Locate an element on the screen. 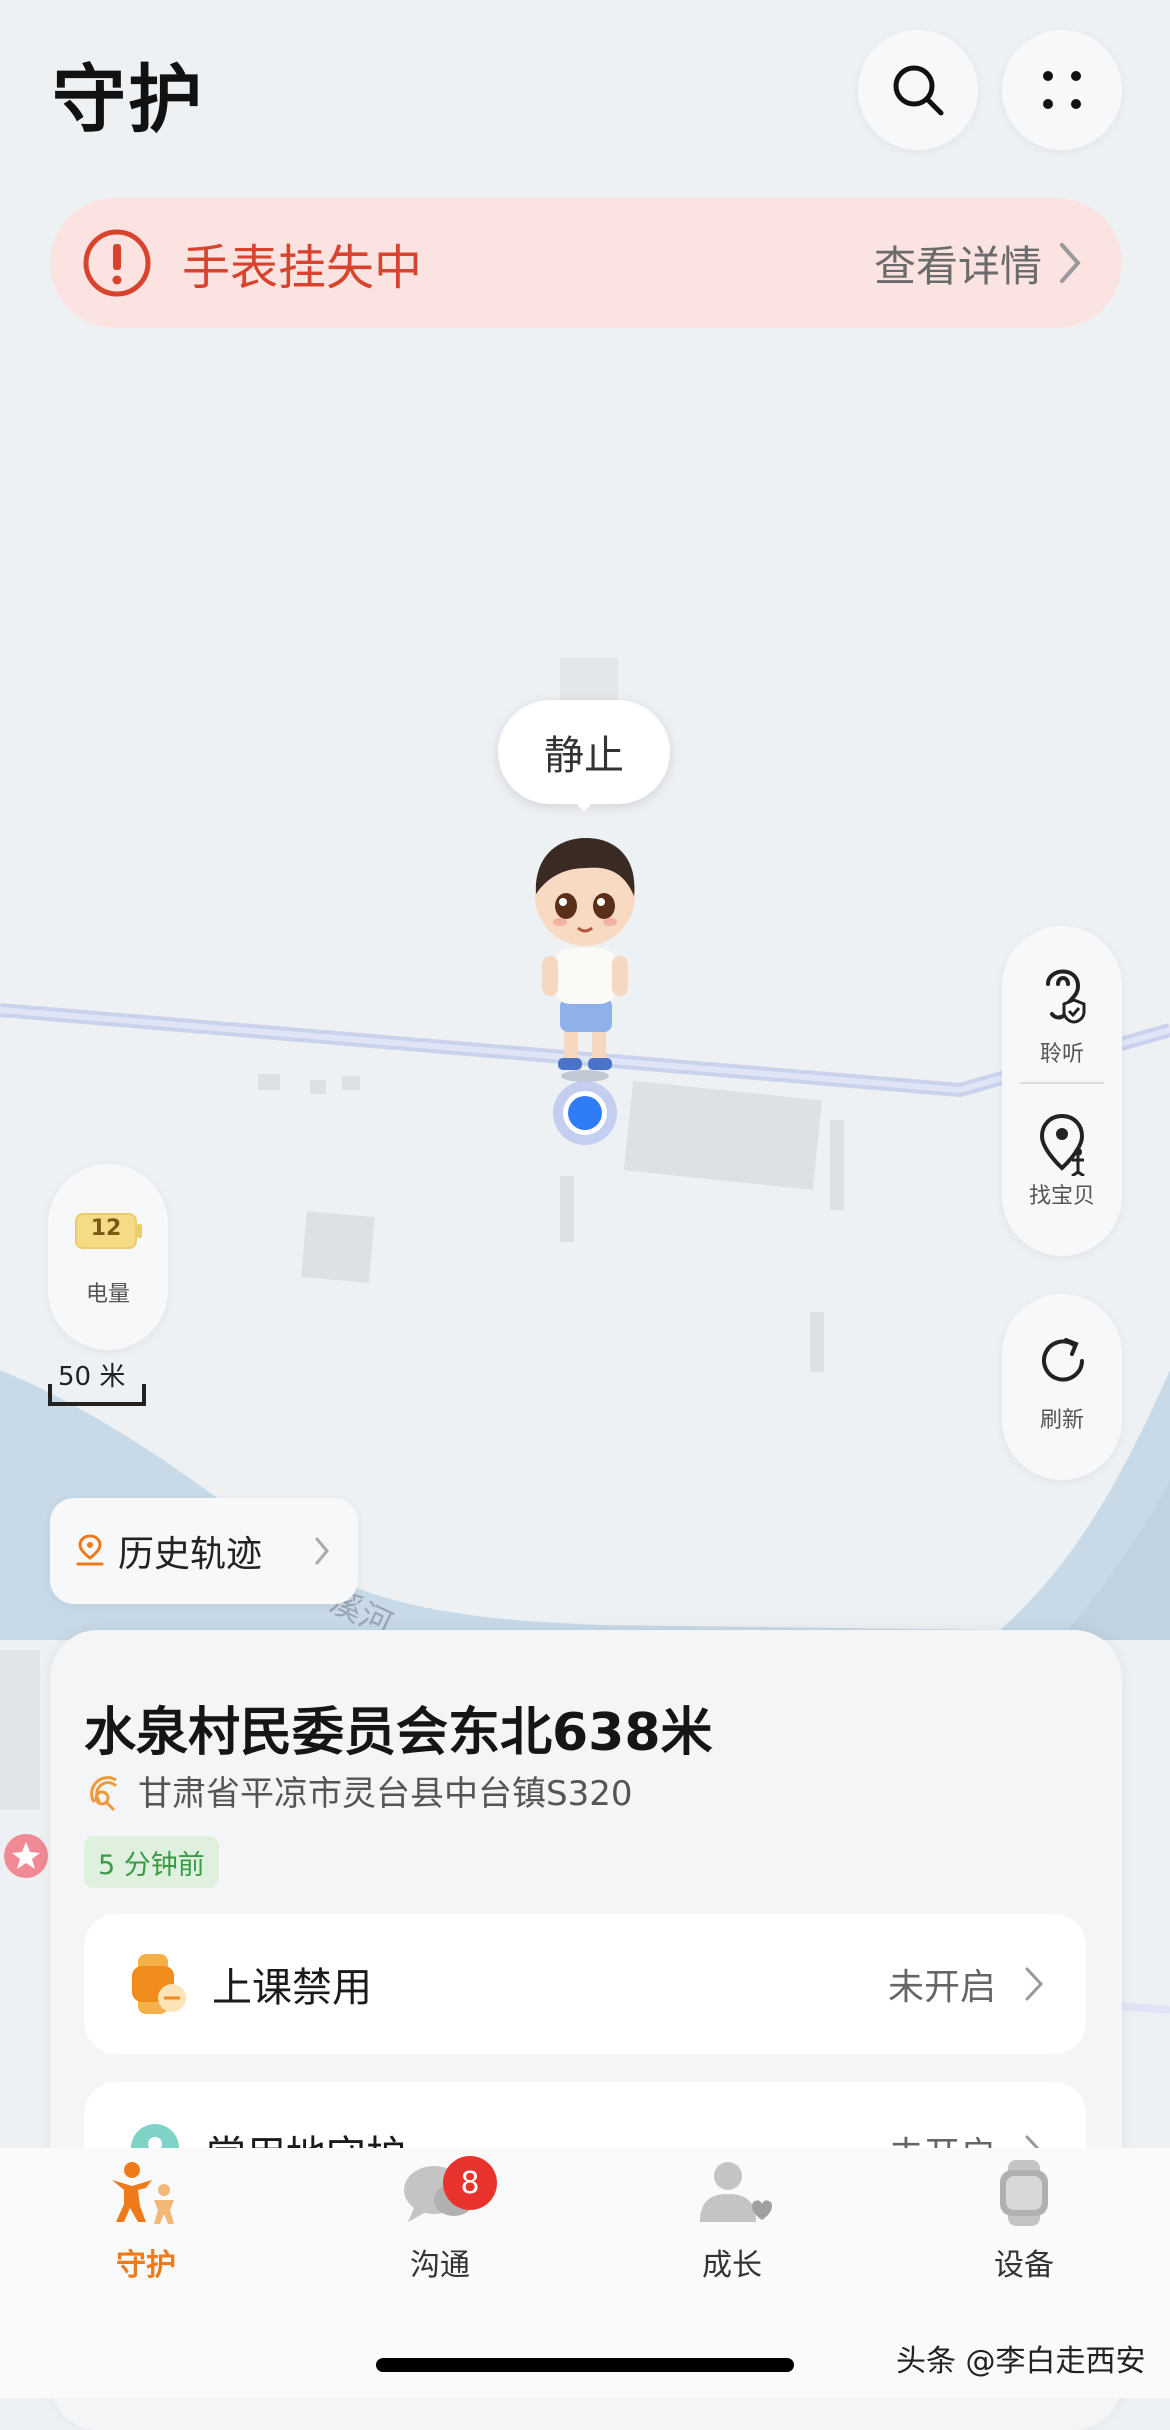 The image size is (1170, 2430). watch-device-icon is located at coordinates (1024, 2193).